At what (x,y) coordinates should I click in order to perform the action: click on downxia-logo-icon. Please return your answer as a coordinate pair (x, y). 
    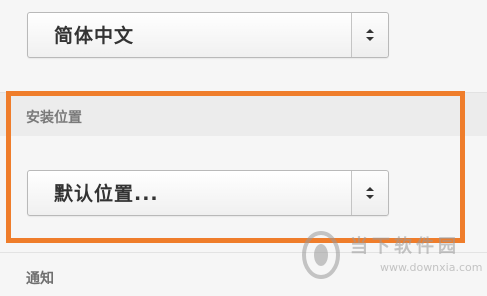
    Looking at the image, I should click on (321, 255).